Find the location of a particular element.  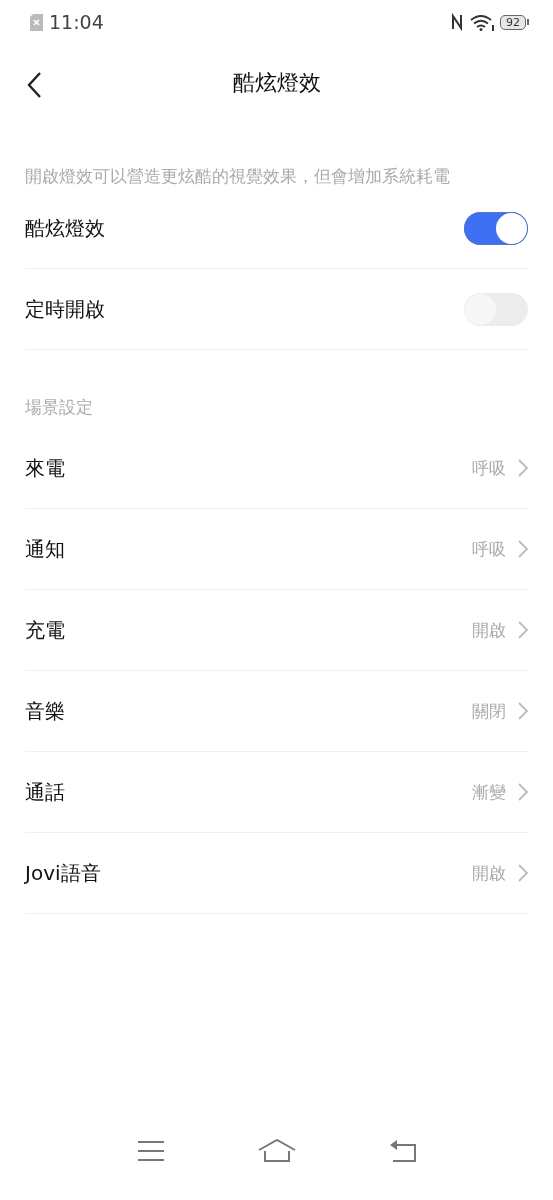

setting-label: 通話 is located at coordinates (45, 792).